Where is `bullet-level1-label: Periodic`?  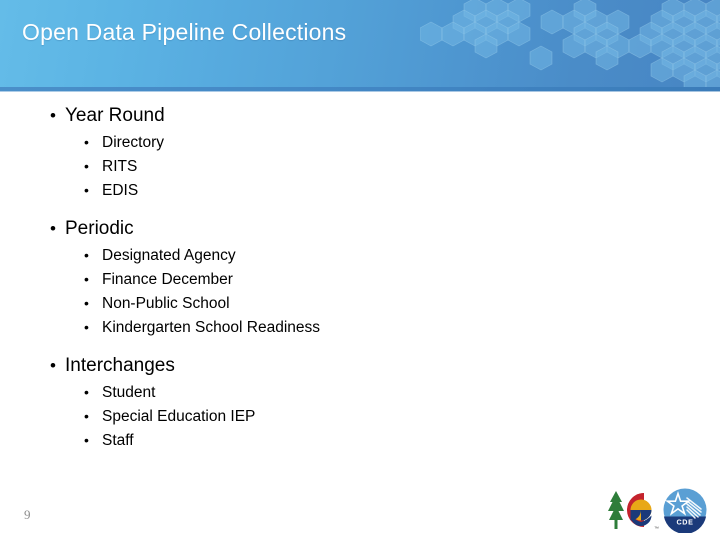
bullet-level1-label: Periodic is located at coordinates (99, 228).